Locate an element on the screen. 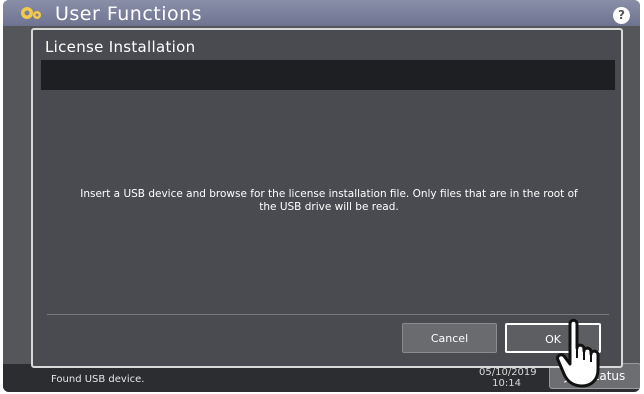 The height and width of the screenshot is (394, 644). status-message: Found USB device. is located at coordinates (98, 379).